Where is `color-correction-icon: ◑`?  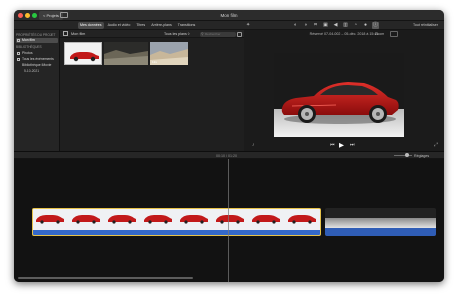 color-correction-icon: ◑ is located at coordinates (305, 25).